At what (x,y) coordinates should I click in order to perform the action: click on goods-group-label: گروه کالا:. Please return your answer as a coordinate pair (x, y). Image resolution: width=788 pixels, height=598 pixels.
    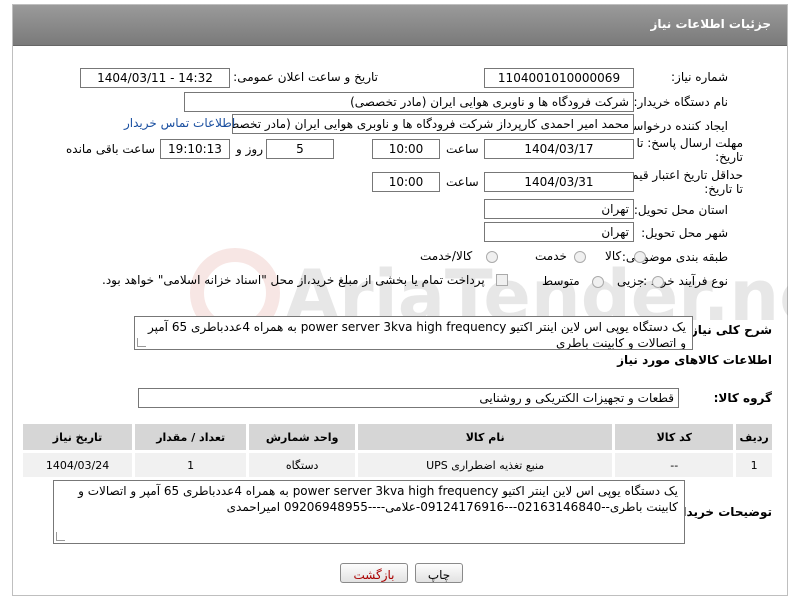
    Looking at the image, I should click on (742, 398).